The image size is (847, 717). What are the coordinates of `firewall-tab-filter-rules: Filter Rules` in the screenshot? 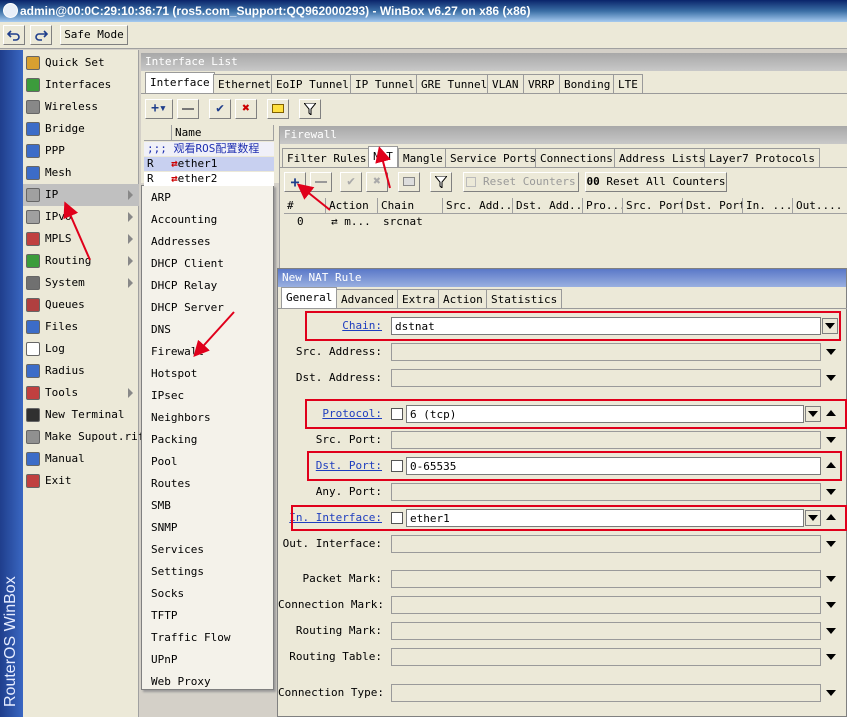 It's located at (327, 158).